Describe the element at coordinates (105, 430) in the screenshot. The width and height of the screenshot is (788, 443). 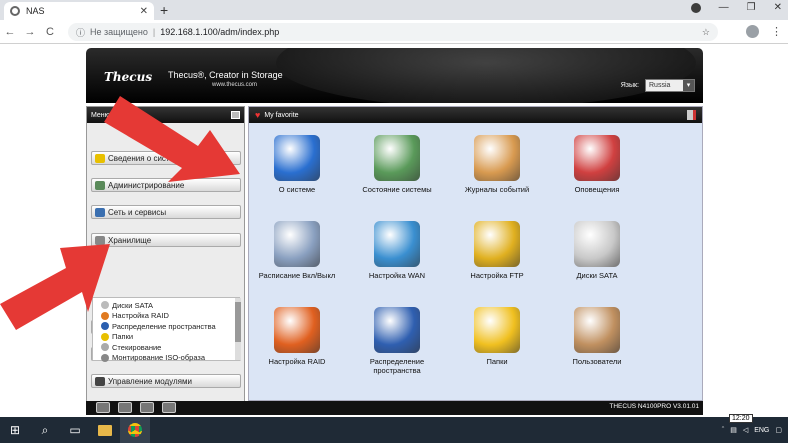
I see `file-explorer-icon` at that location.